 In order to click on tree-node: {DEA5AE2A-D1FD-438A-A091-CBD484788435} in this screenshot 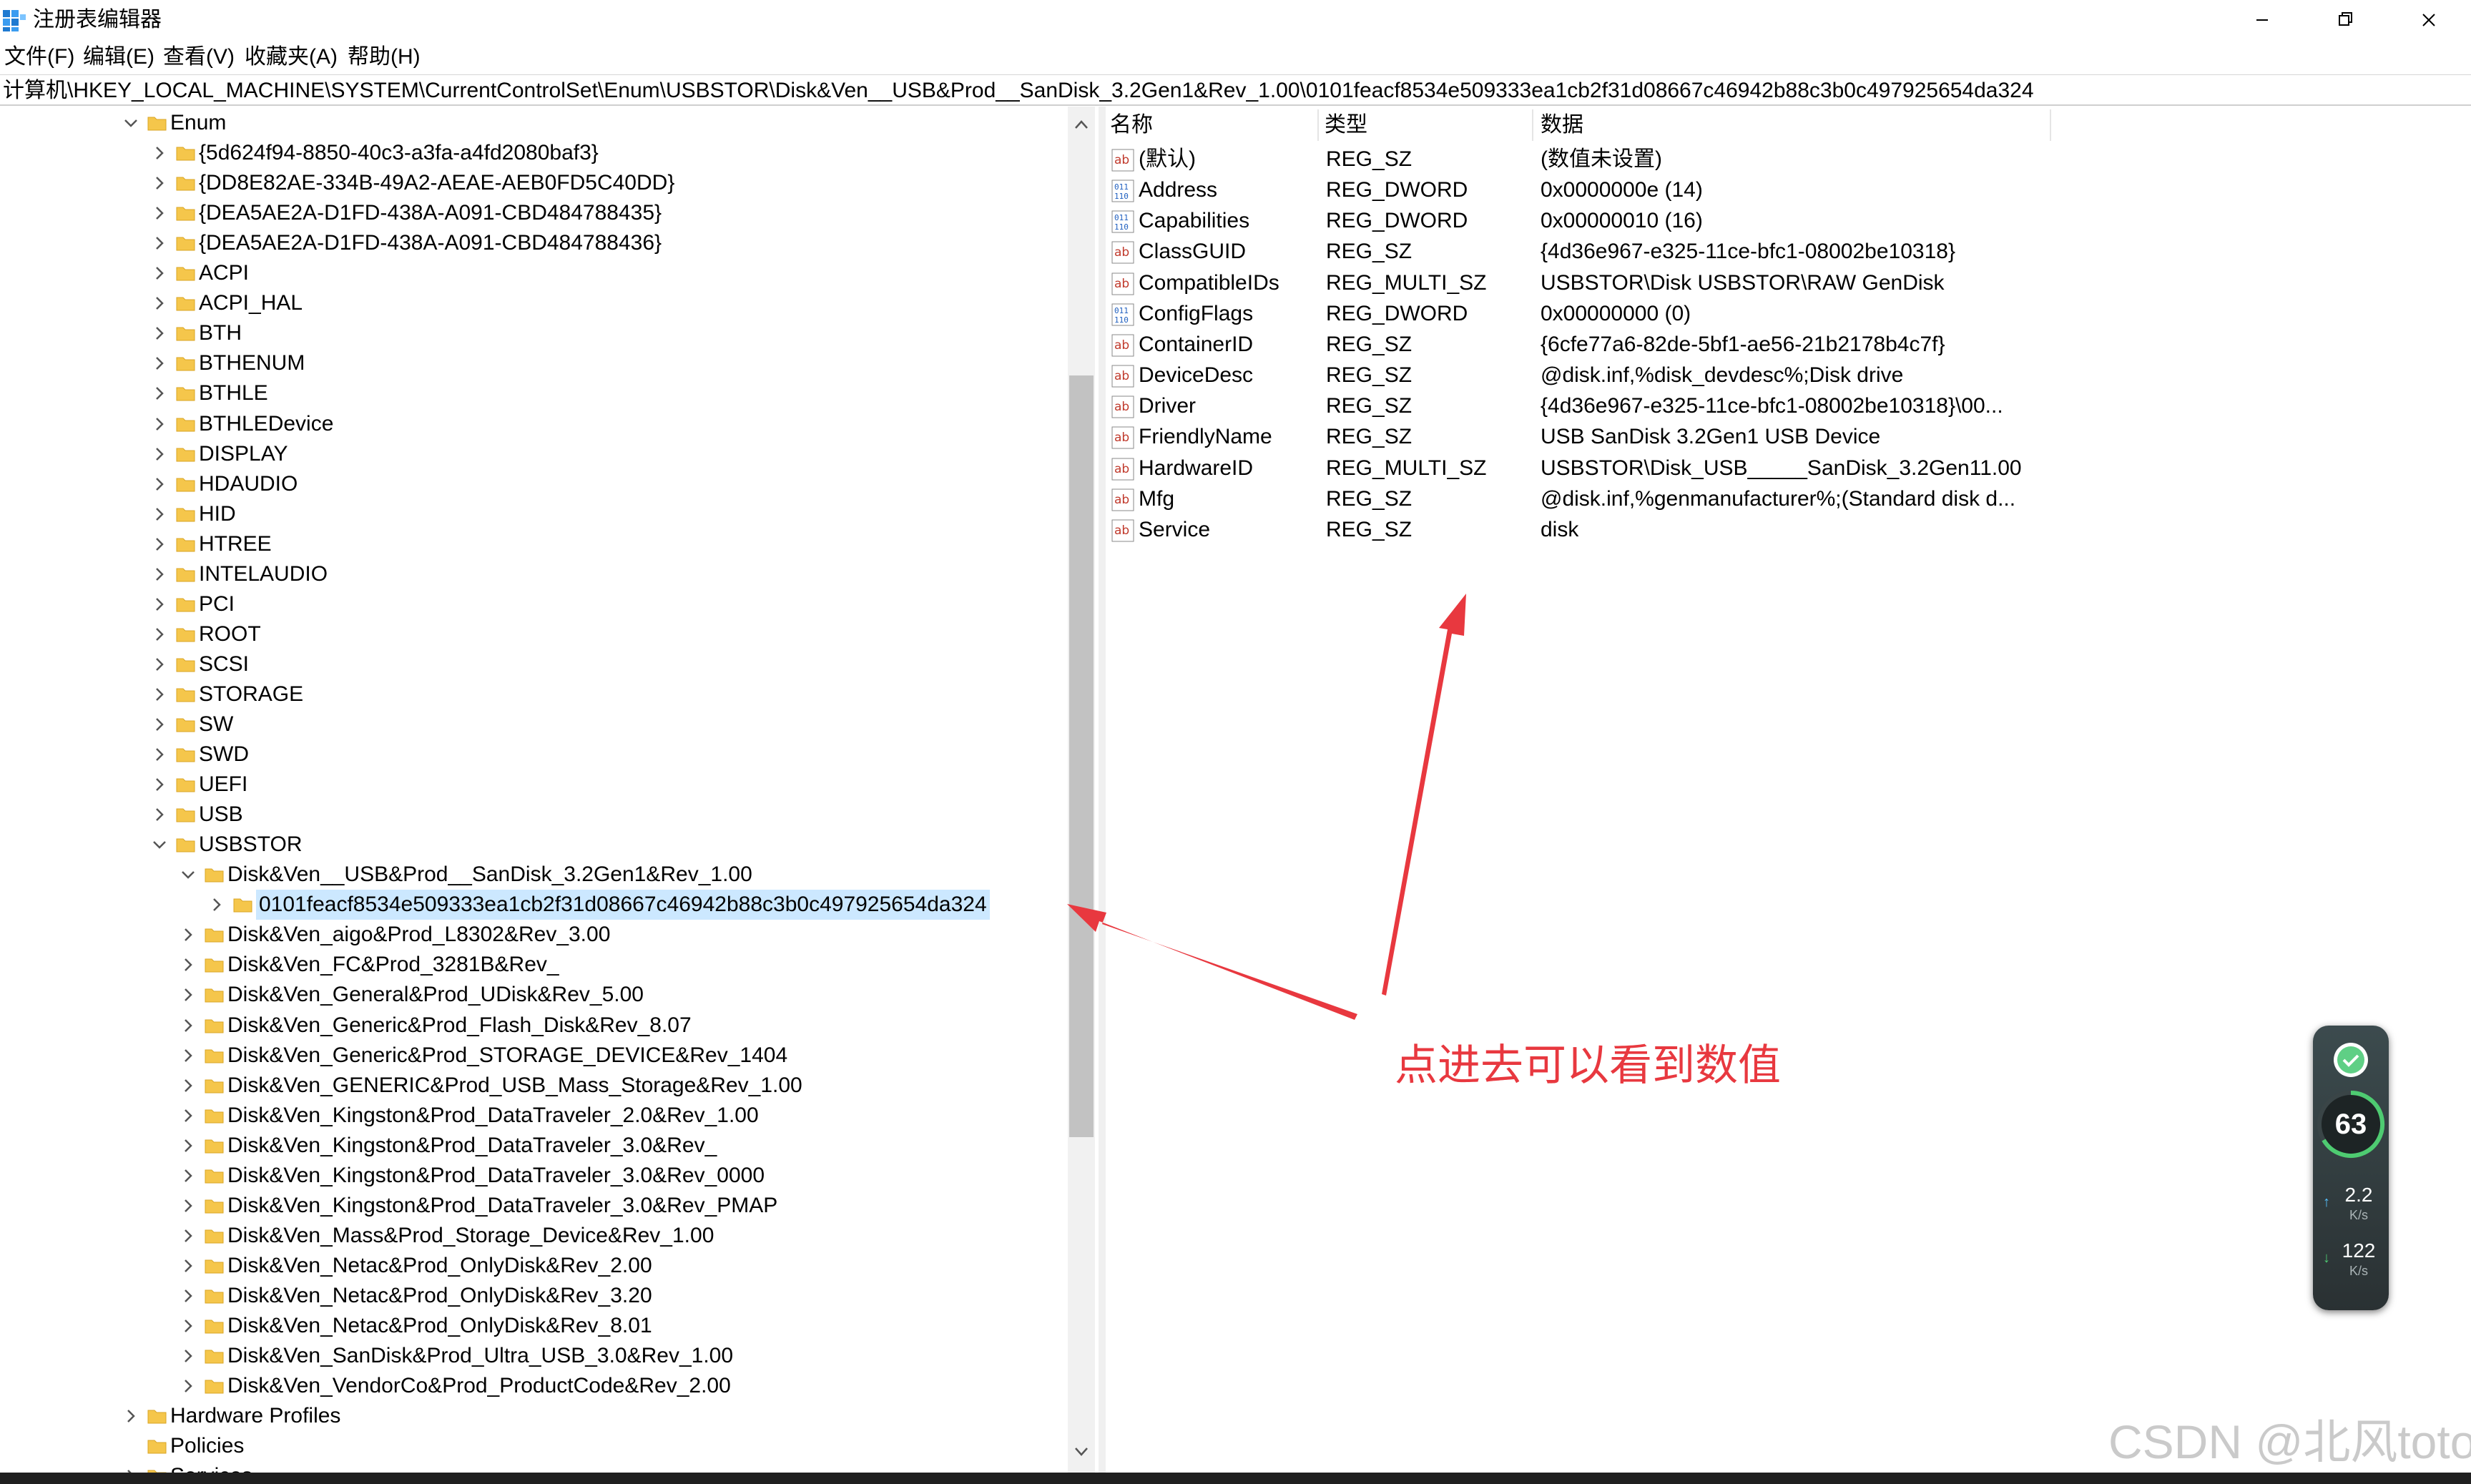, I will do `click(534, 213)`.